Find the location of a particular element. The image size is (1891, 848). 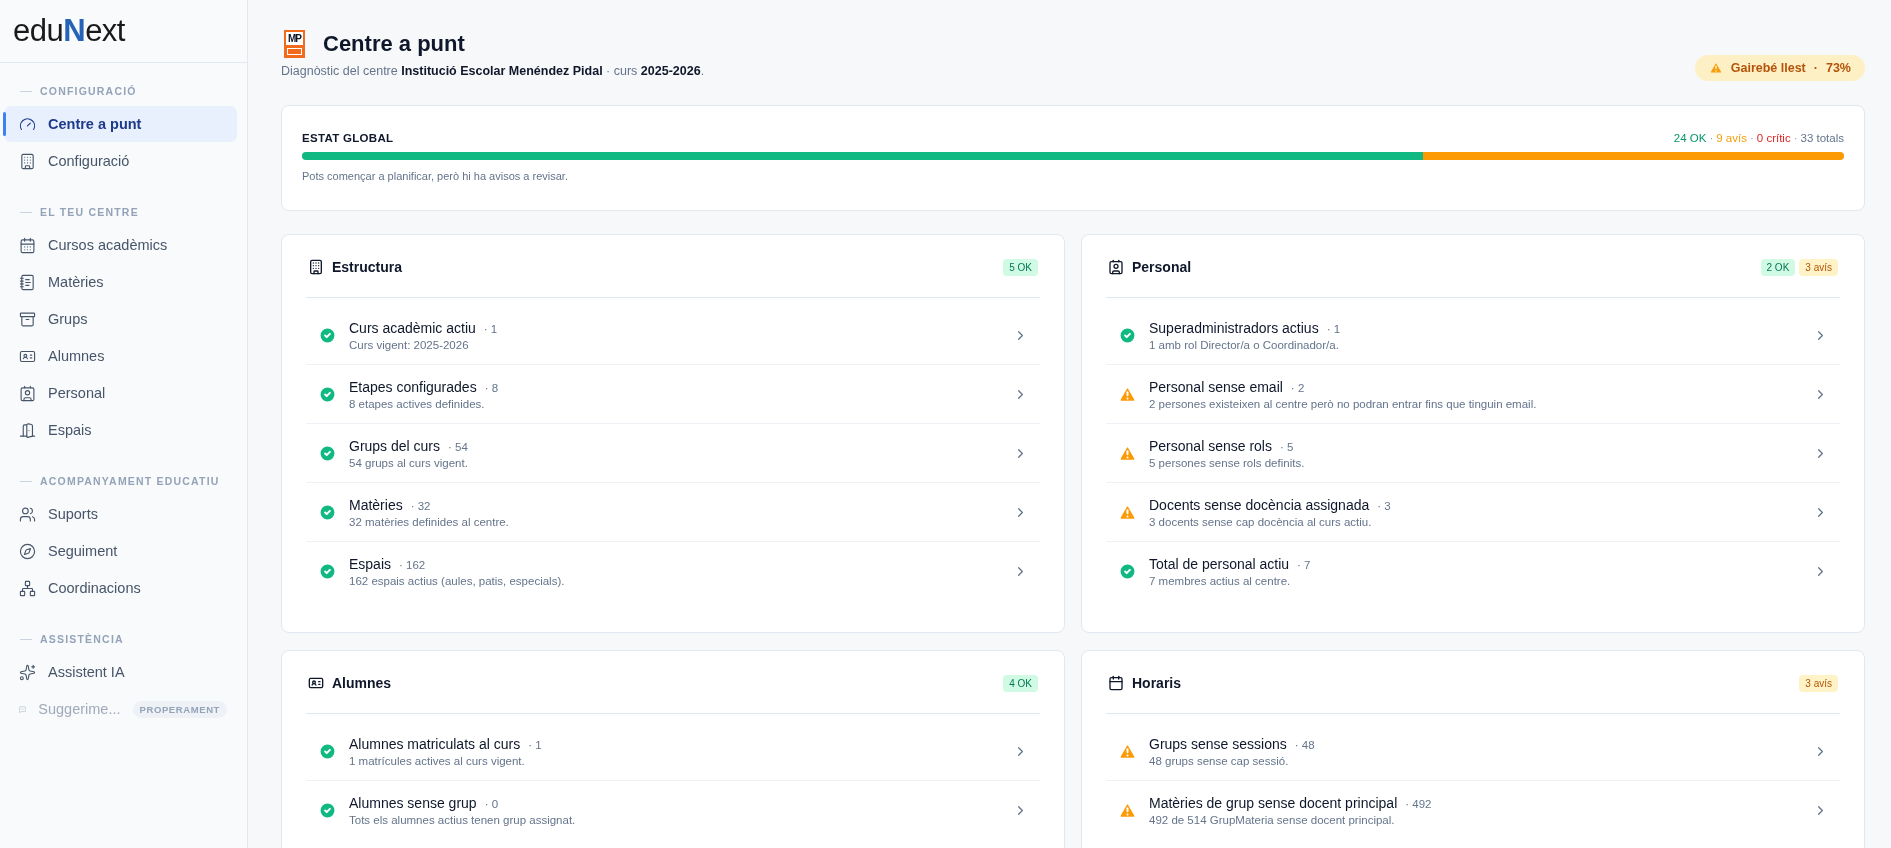

school-logo: MP is located at coordinates (294, 44).